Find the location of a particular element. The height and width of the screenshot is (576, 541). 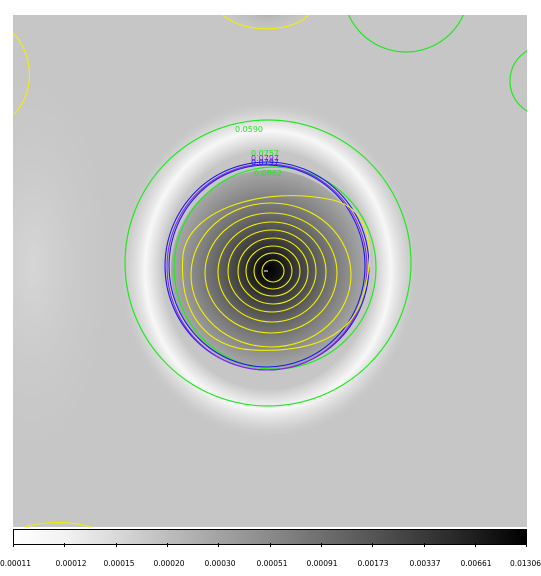

colorbar-tick-label: 0.00173 is located at coordinates (373, 563).